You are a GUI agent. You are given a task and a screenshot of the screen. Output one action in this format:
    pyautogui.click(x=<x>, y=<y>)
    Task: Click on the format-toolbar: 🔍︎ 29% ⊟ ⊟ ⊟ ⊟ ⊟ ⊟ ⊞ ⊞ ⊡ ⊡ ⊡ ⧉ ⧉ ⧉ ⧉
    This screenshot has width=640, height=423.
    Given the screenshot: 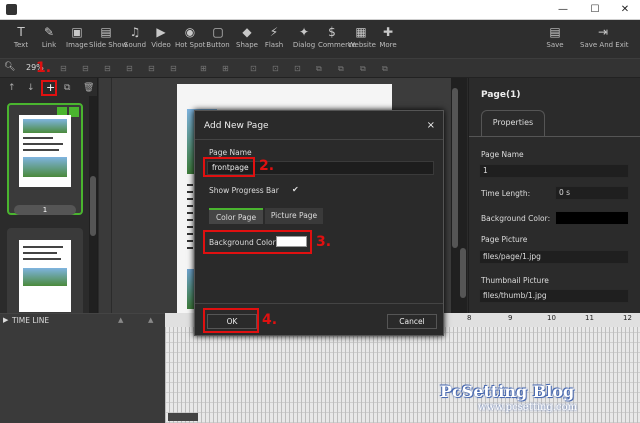 What is the action you would take?
    pyautogui.click(x=320, y=68)
    